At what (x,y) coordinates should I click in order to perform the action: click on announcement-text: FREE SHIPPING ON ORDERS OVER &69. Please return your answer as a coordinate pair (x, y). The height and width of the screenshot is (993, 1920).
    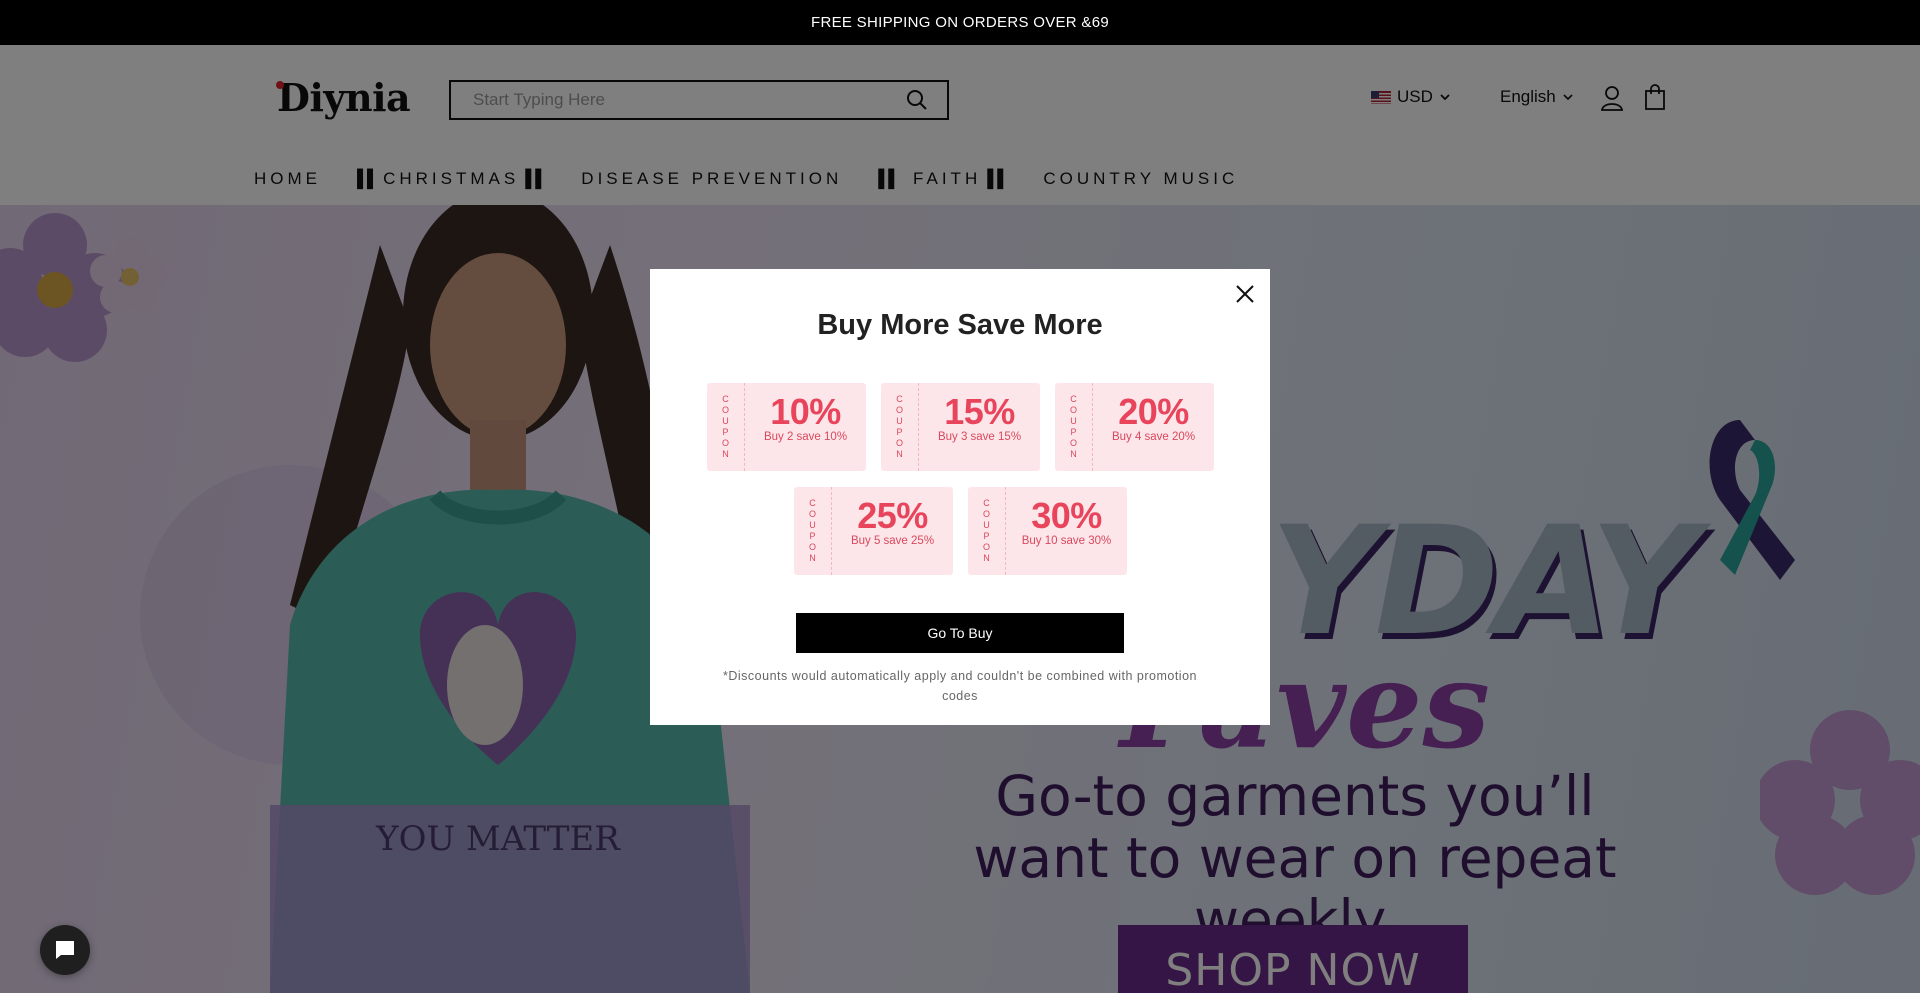
    Looking at the image, I should click on (960, 22).